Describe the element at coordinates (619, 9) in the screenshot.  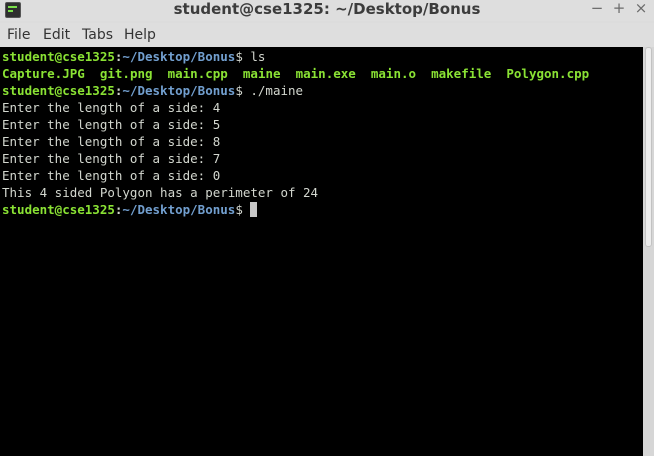
I see `maximize-button: +` at that location.